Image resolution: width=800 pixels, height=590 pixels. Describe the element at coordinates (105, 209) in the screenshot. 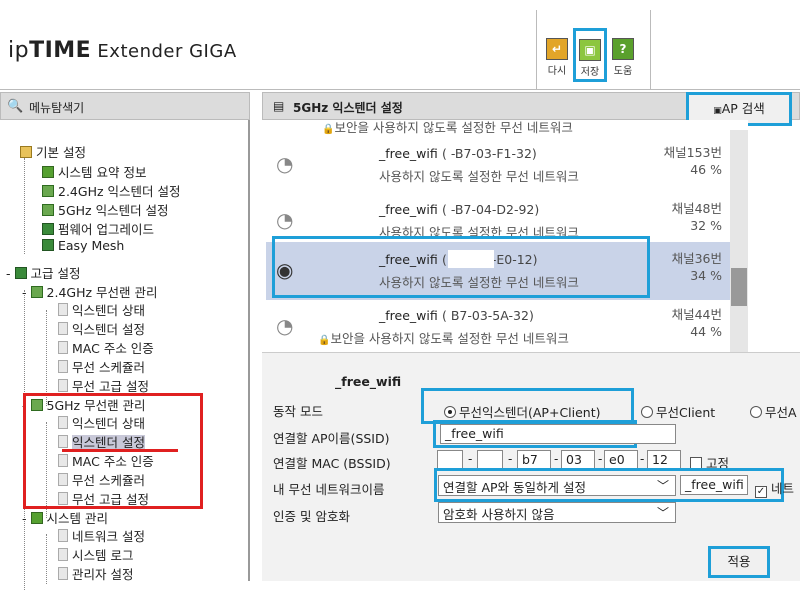

I see `tree-item: 5GHz 익스텐더 설정` at that location.